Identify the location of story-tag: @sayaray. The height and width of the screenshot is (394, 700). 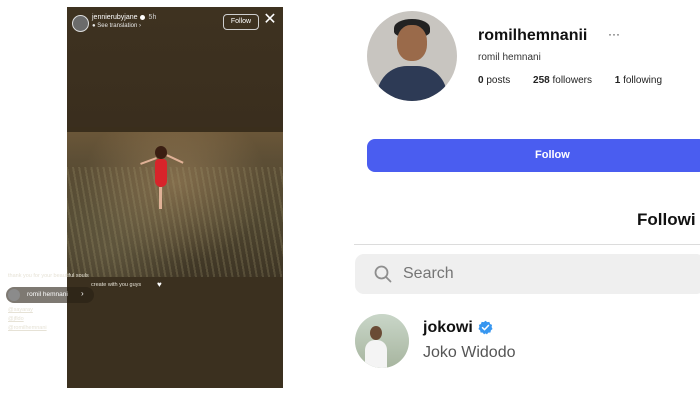
(20, 310).